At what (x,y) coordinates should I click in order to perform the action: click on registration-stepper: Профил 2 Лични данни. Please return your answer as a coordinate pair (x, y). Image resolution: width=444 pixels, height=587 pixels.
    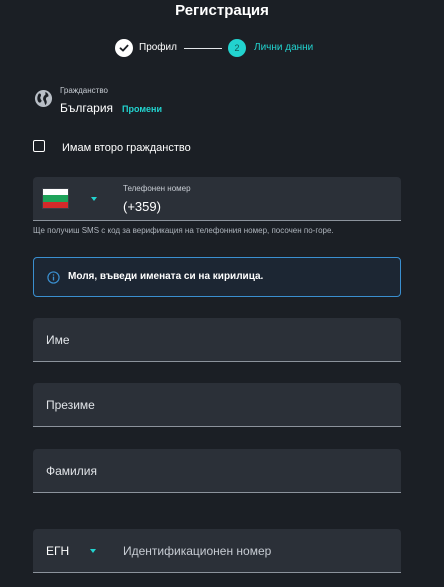
    Looking at the image, I should click on (230, 49).